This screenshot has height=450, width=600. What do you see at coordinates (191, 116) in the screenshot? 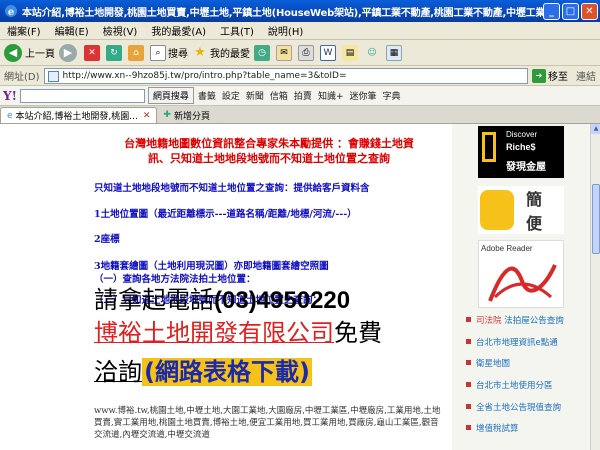
I see `tab-new-label: 新增分頁` at bounding box center [191, 116].